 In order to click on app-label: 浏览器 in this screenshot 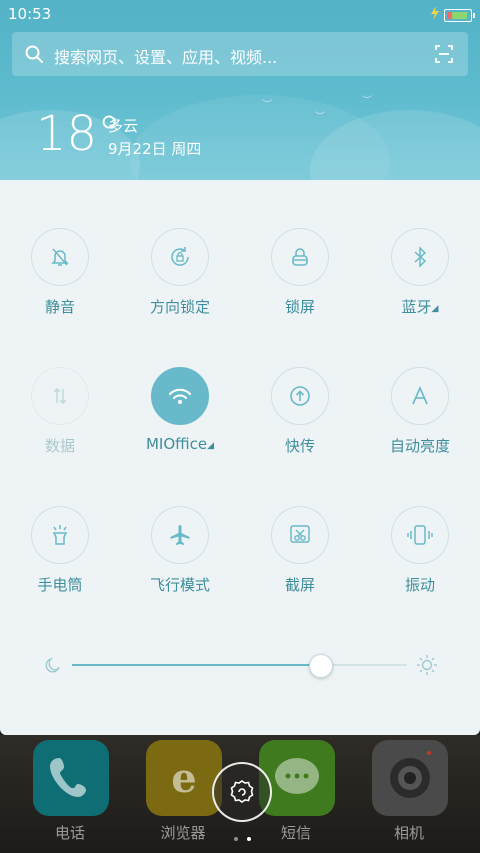, I will do `click(183, 833)`.